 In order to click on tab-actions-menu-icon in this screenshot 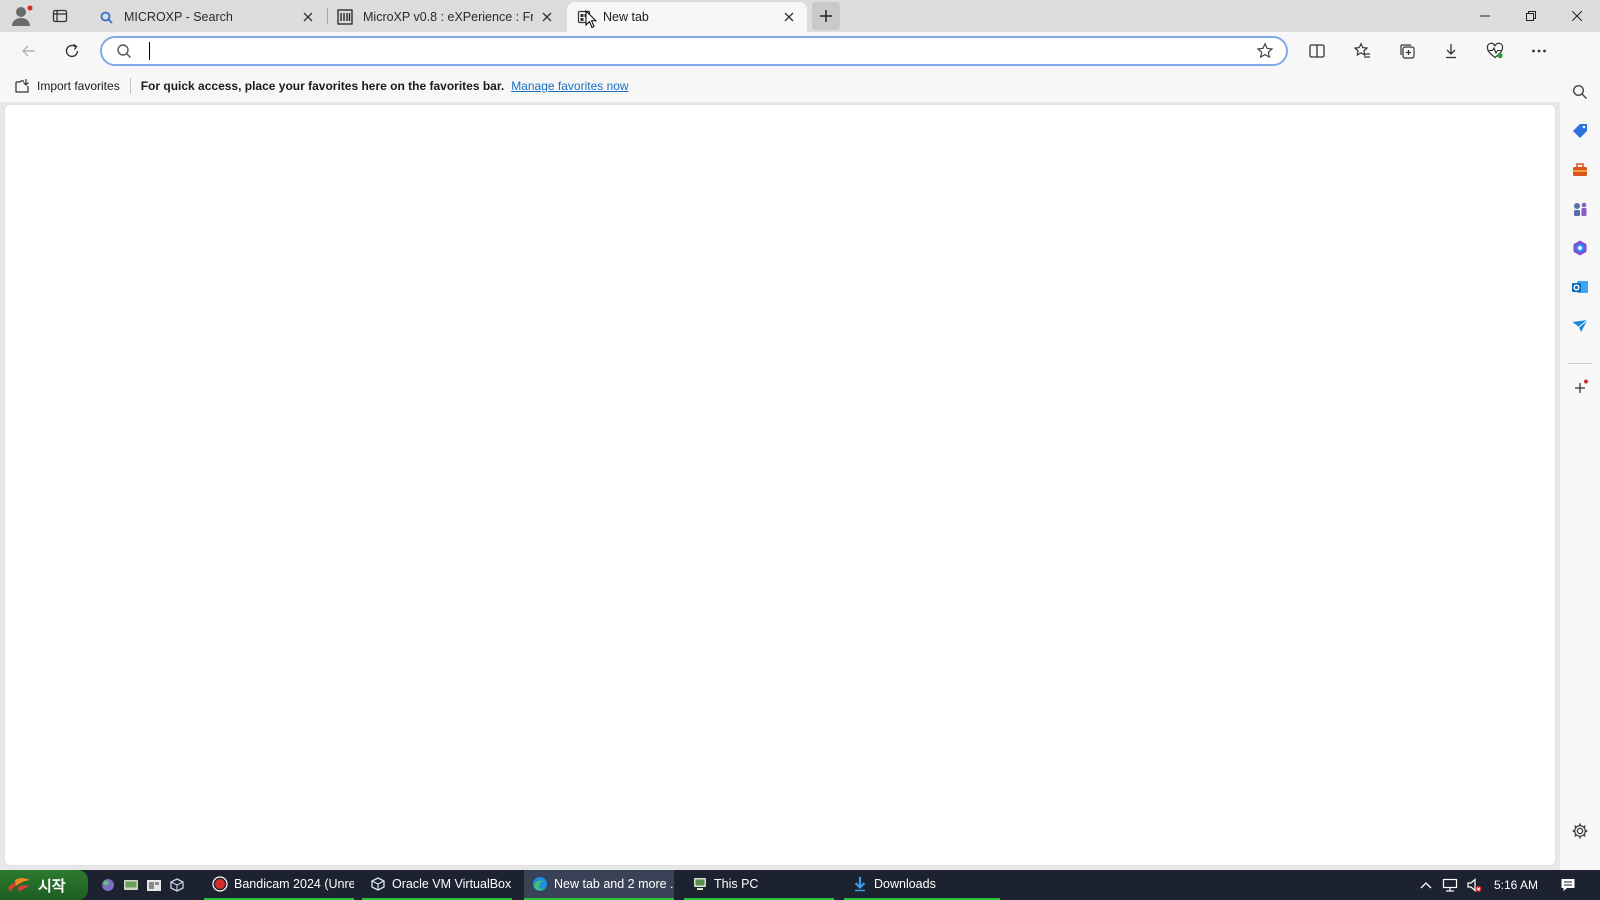, I will do `click(60, 16)`.